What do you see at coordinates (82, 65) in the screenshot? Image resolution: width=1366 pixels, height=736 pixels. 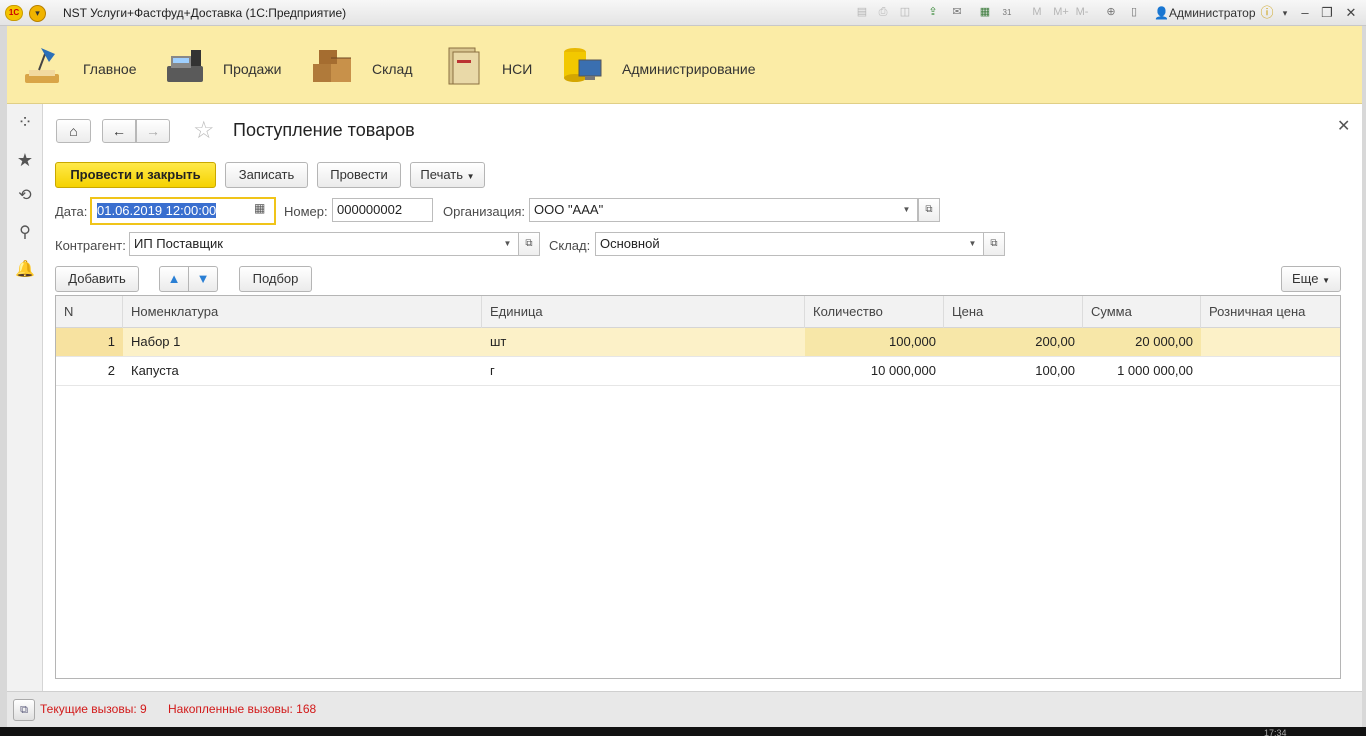 I see `section-main: Главное` at bounding box center [82, 65].